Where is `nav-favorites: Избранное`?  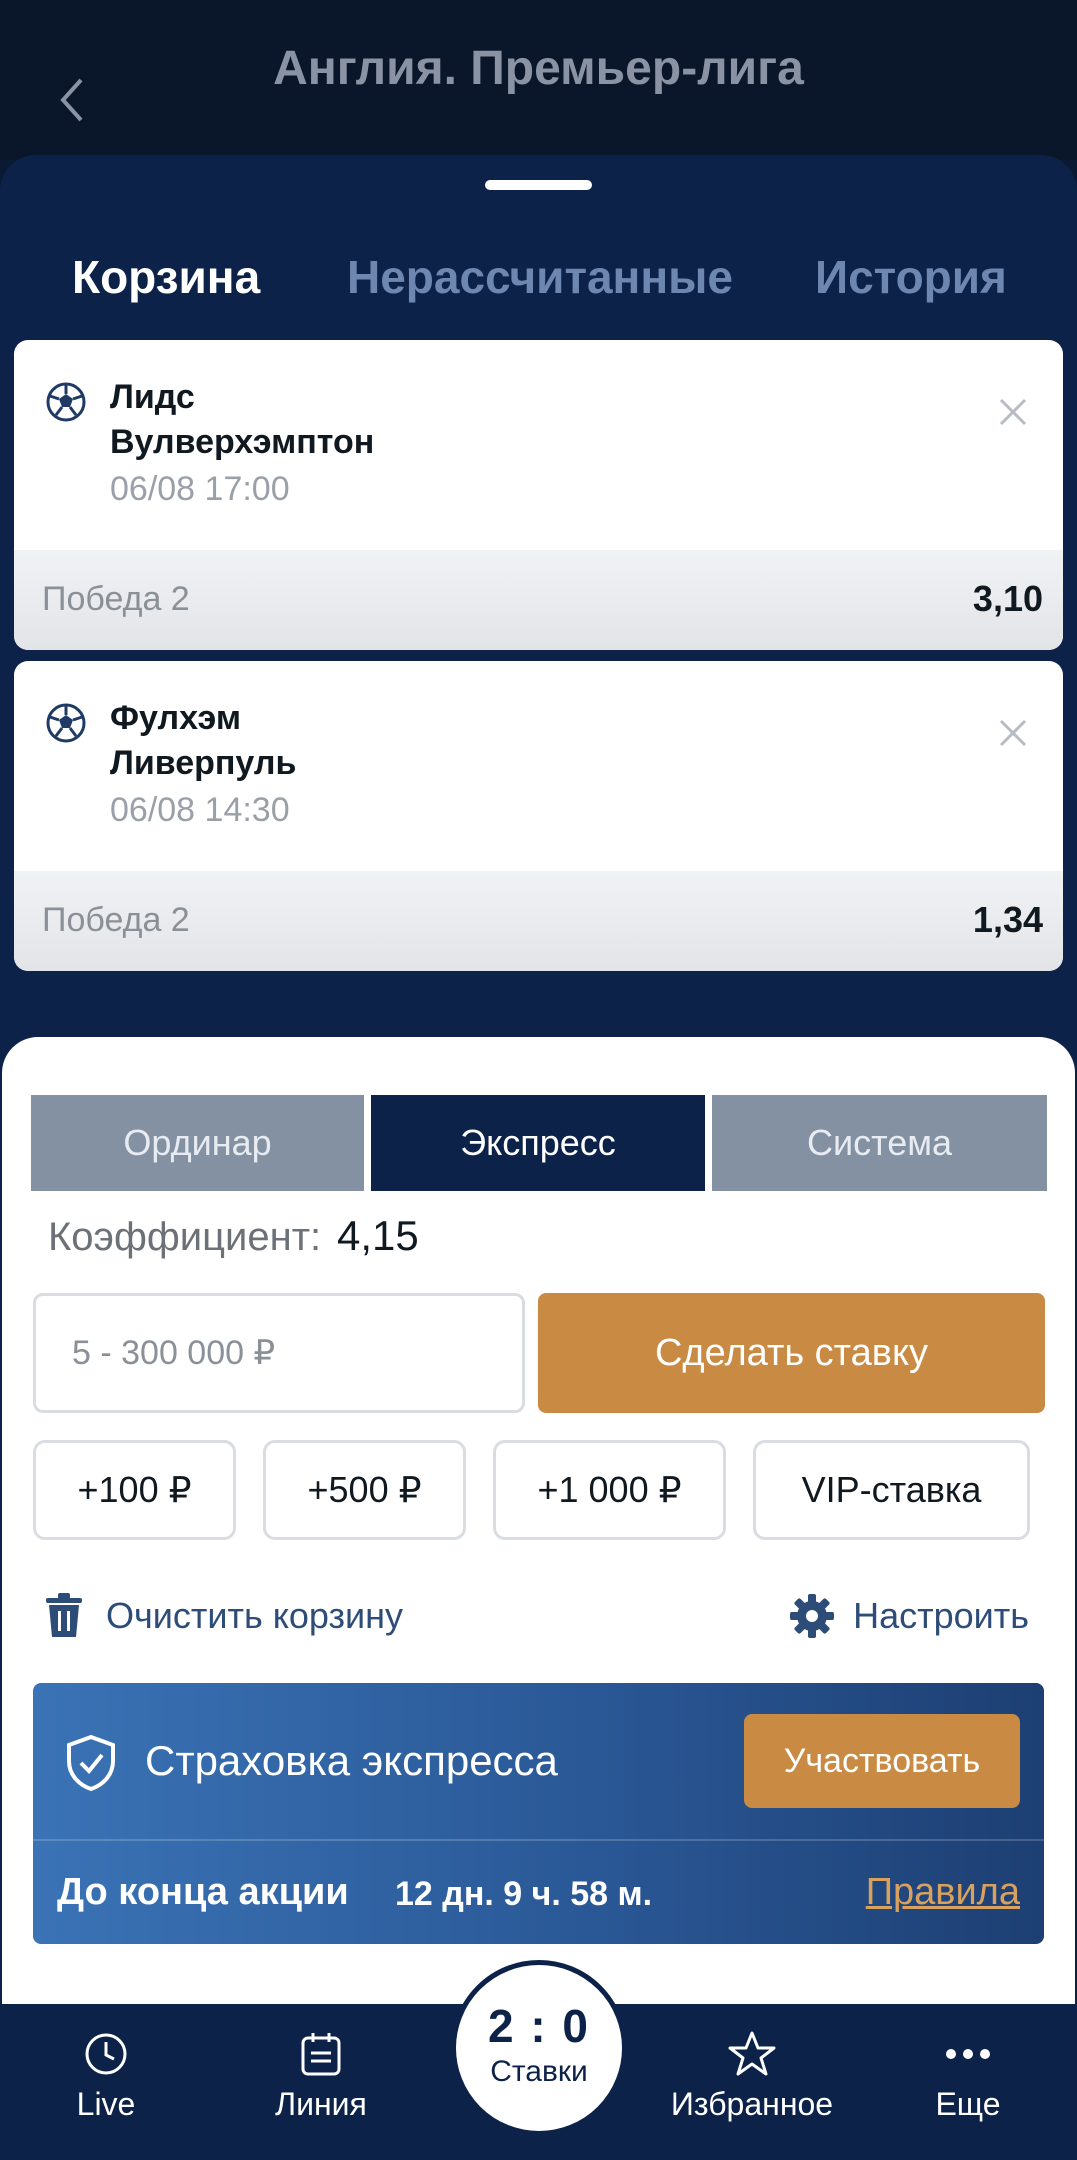 nav-favorites: Избранное is located at coordinates (752, 2081).